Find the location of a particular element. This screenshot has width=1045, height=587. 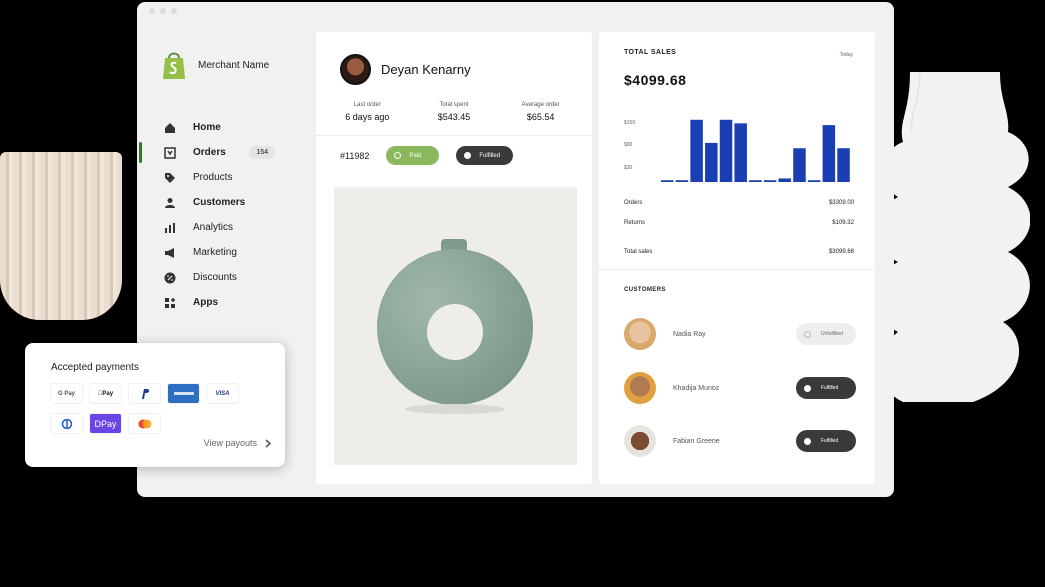

paid-status-pill: Paid is located at coordinates (413, 155).